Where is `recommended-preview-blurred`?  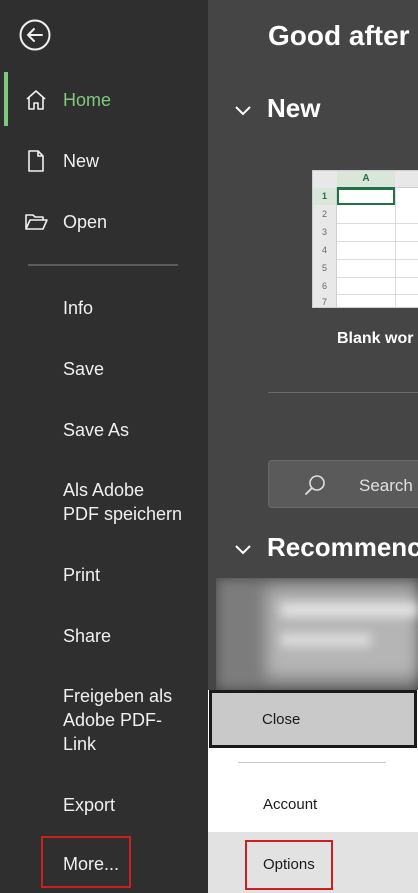
recommended-preview-blurred is located at coordinates (317, 634).